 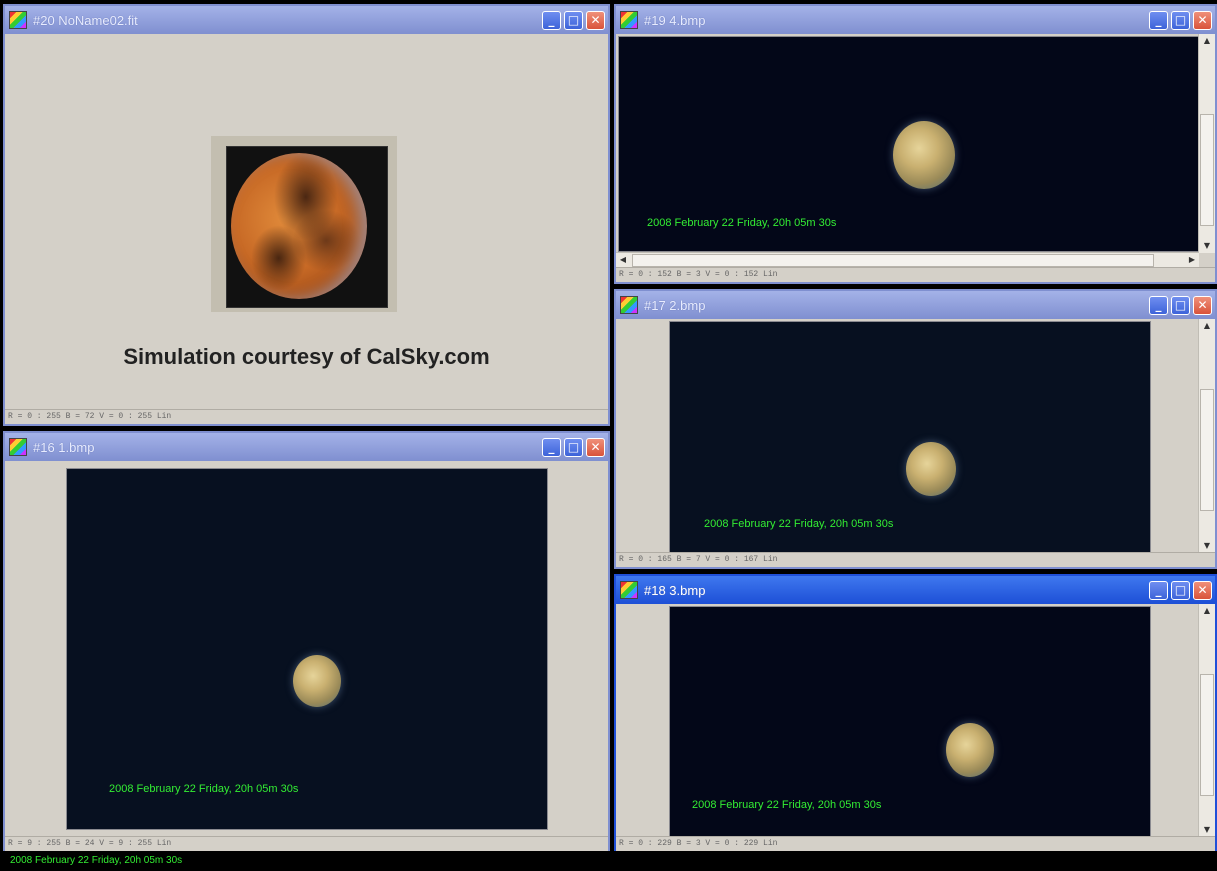 What do you see at coordinates (675, 305) in the screenshot?
I see `window-title: #17 2.bmp` at bounding box center [675, 305].